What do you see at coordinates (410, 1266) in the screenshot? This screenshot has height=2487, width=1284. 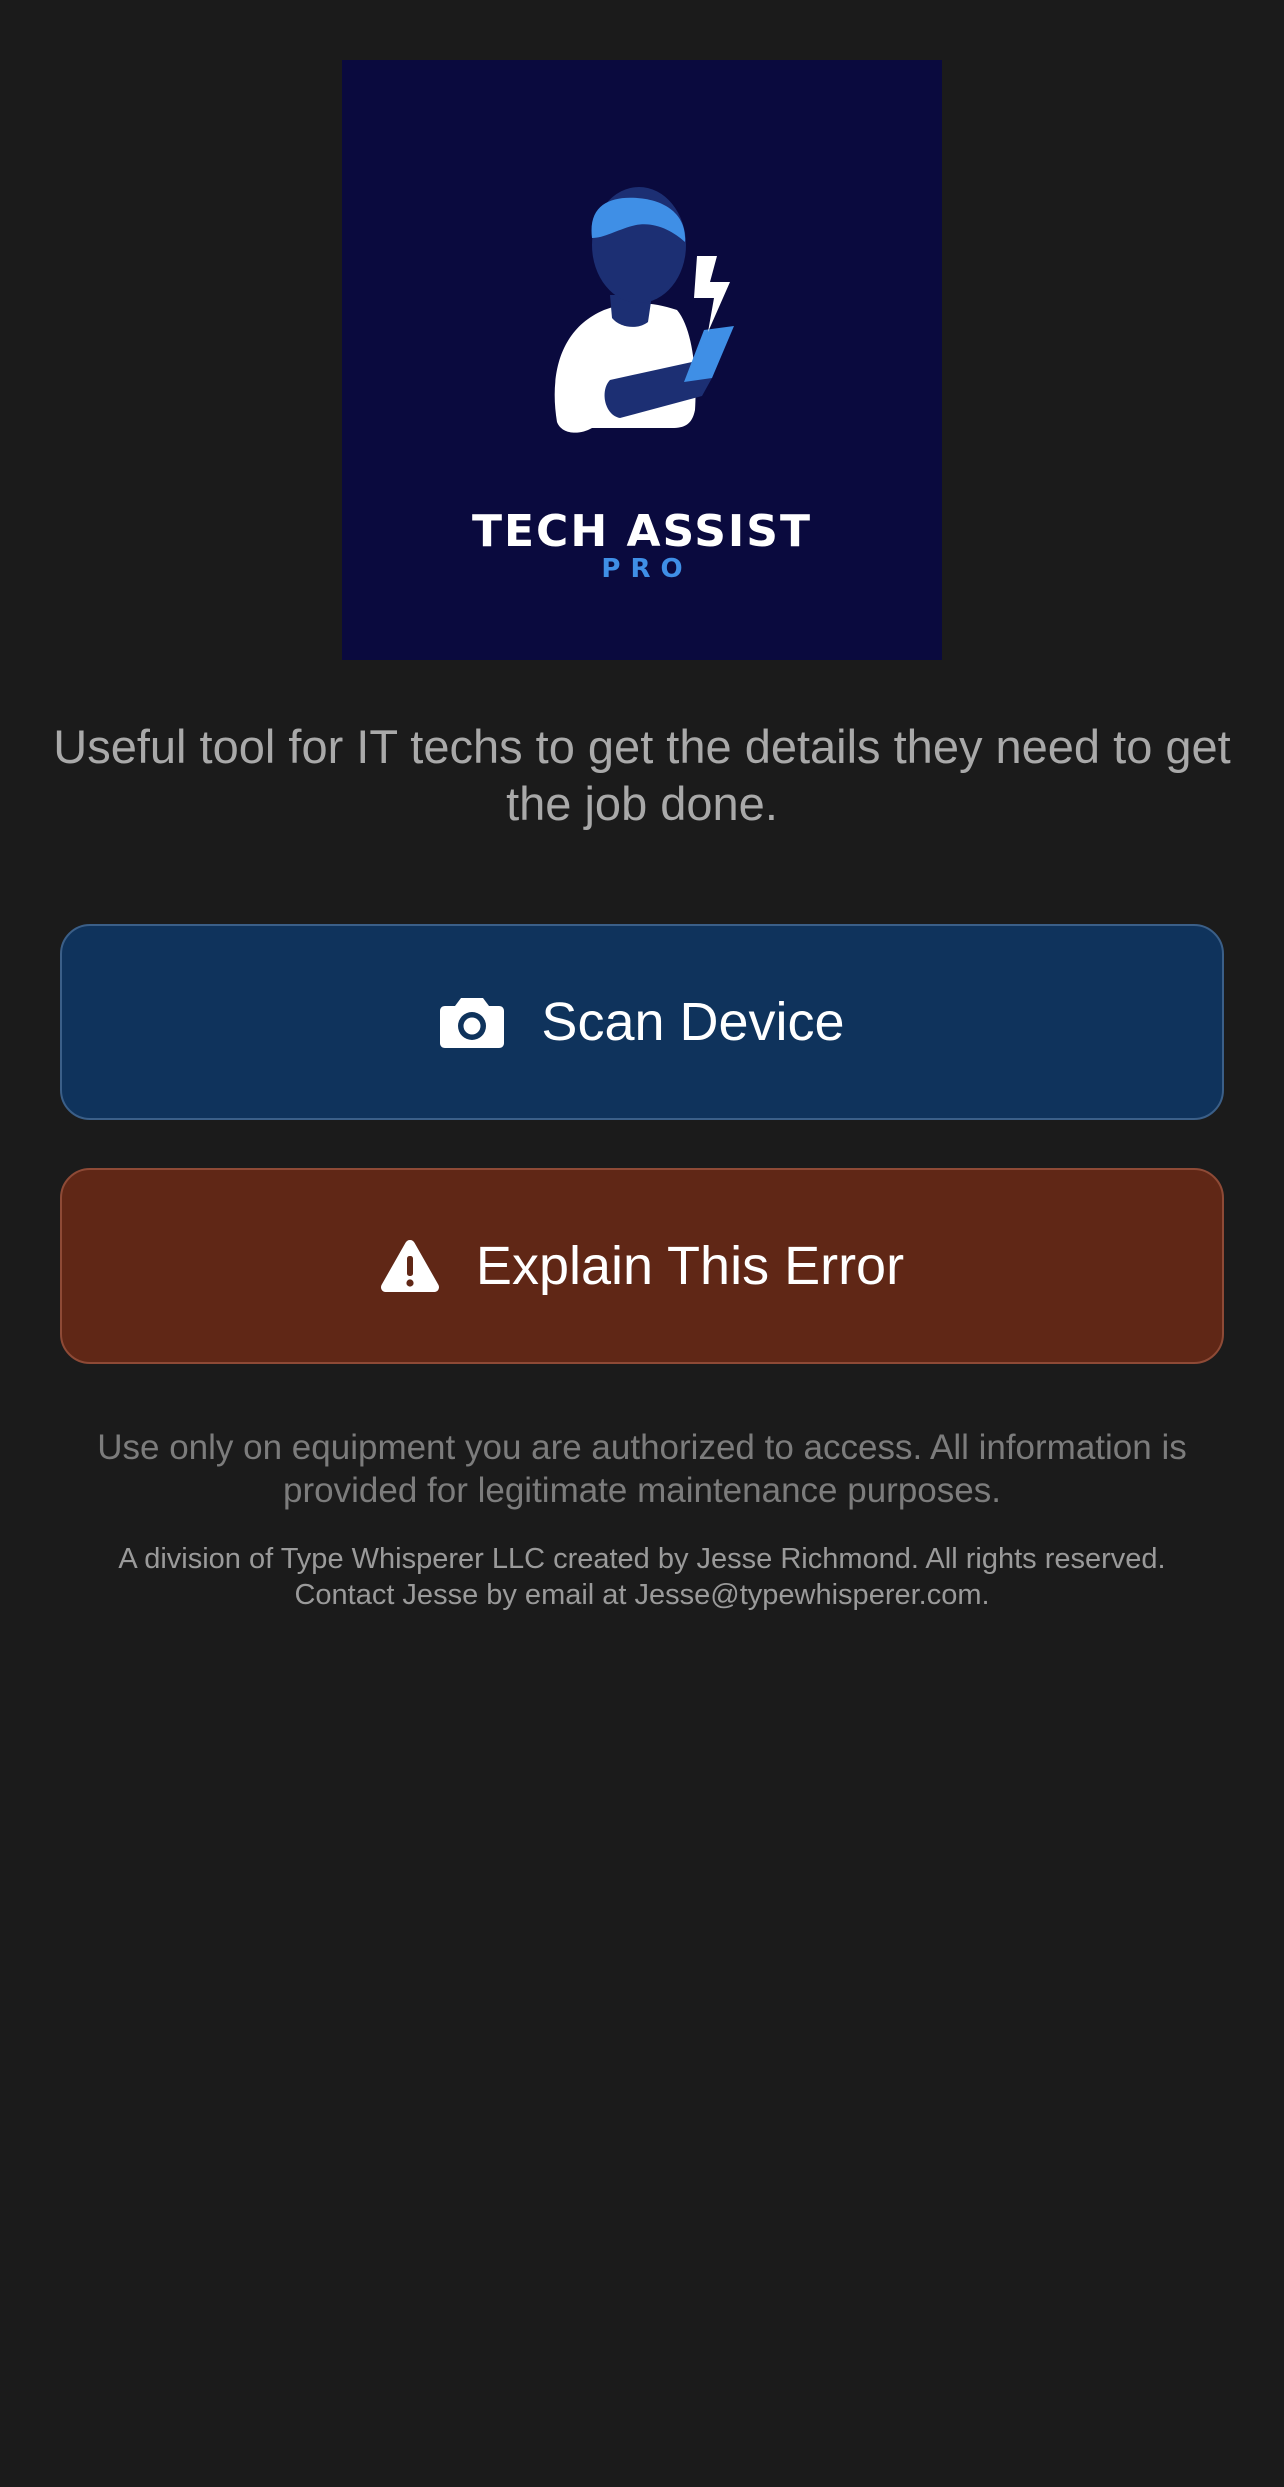 I see `warning-icon` at bounding box center [410, 1266].